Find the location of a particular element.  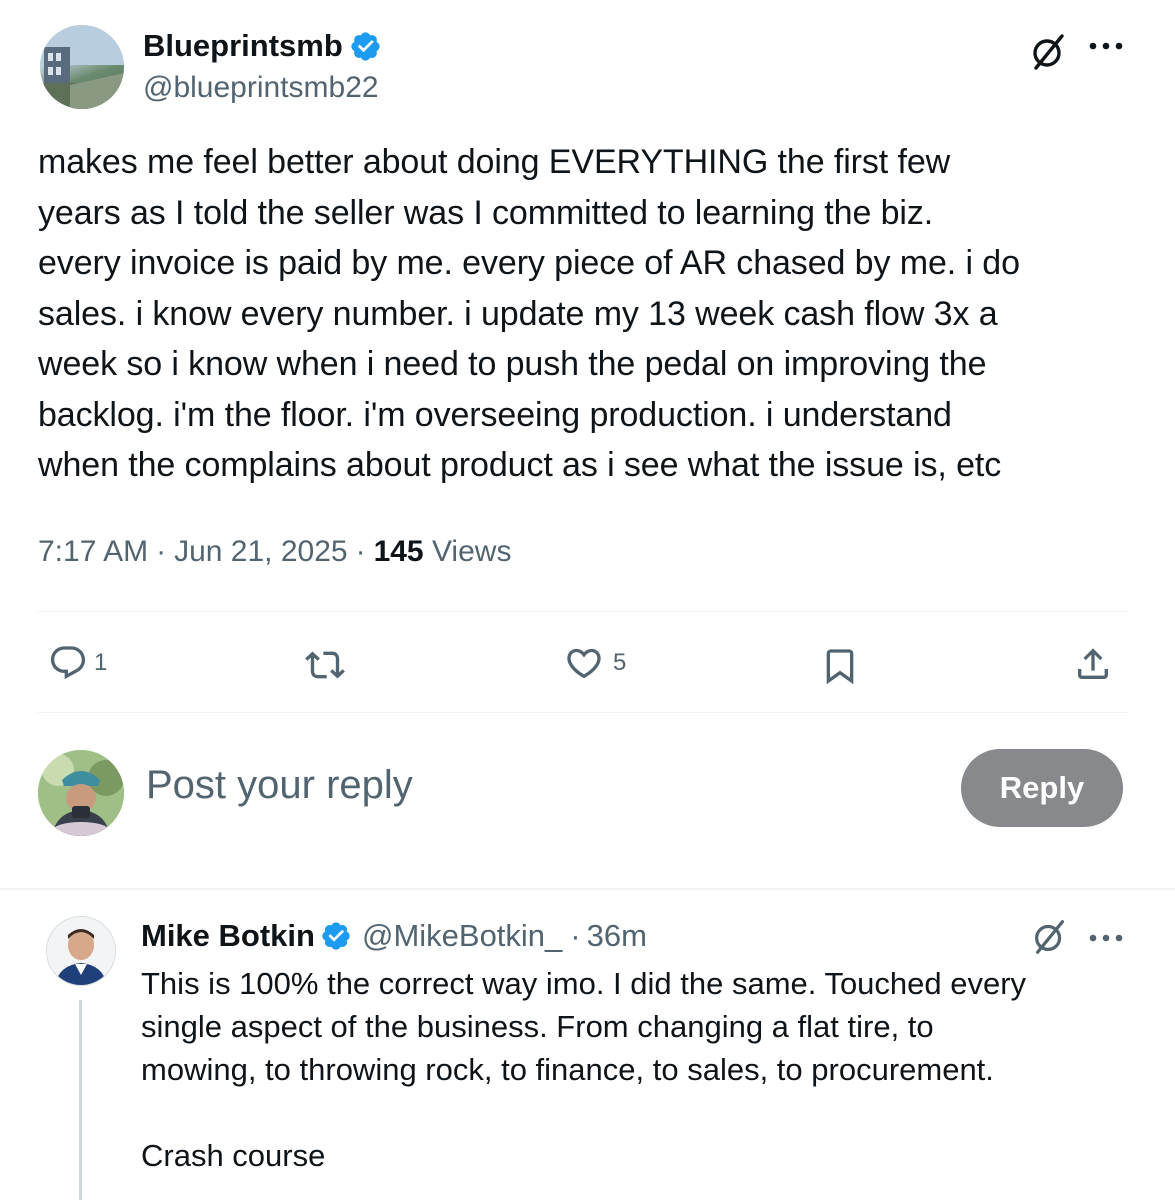

retweet-icon is located at coordinates (325, 665).